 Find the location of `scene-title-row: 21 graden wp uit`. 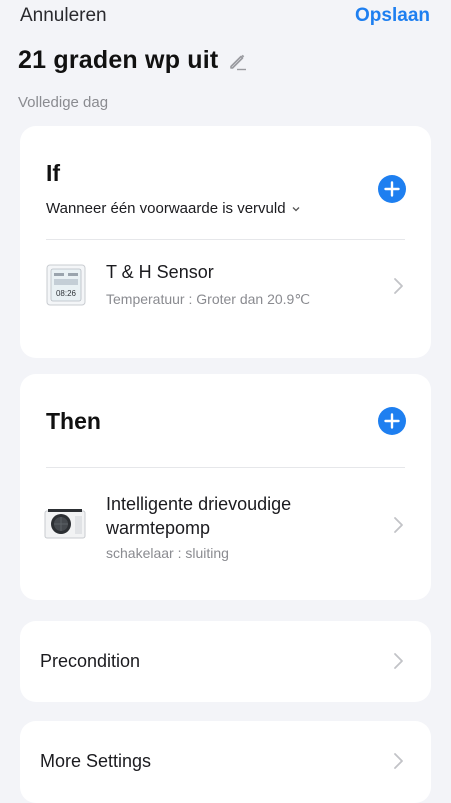

scene-title-row: 21 graden wp uit is located at coordinates (133, 60).